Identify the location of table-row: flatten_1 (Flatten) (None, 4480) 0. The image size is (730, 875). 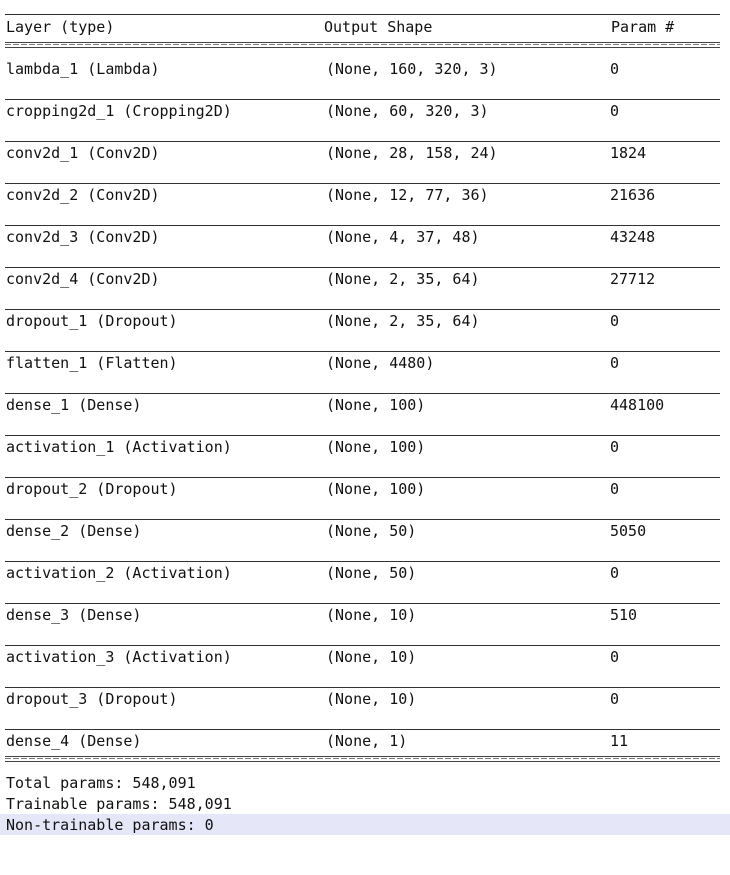
(365, 363).